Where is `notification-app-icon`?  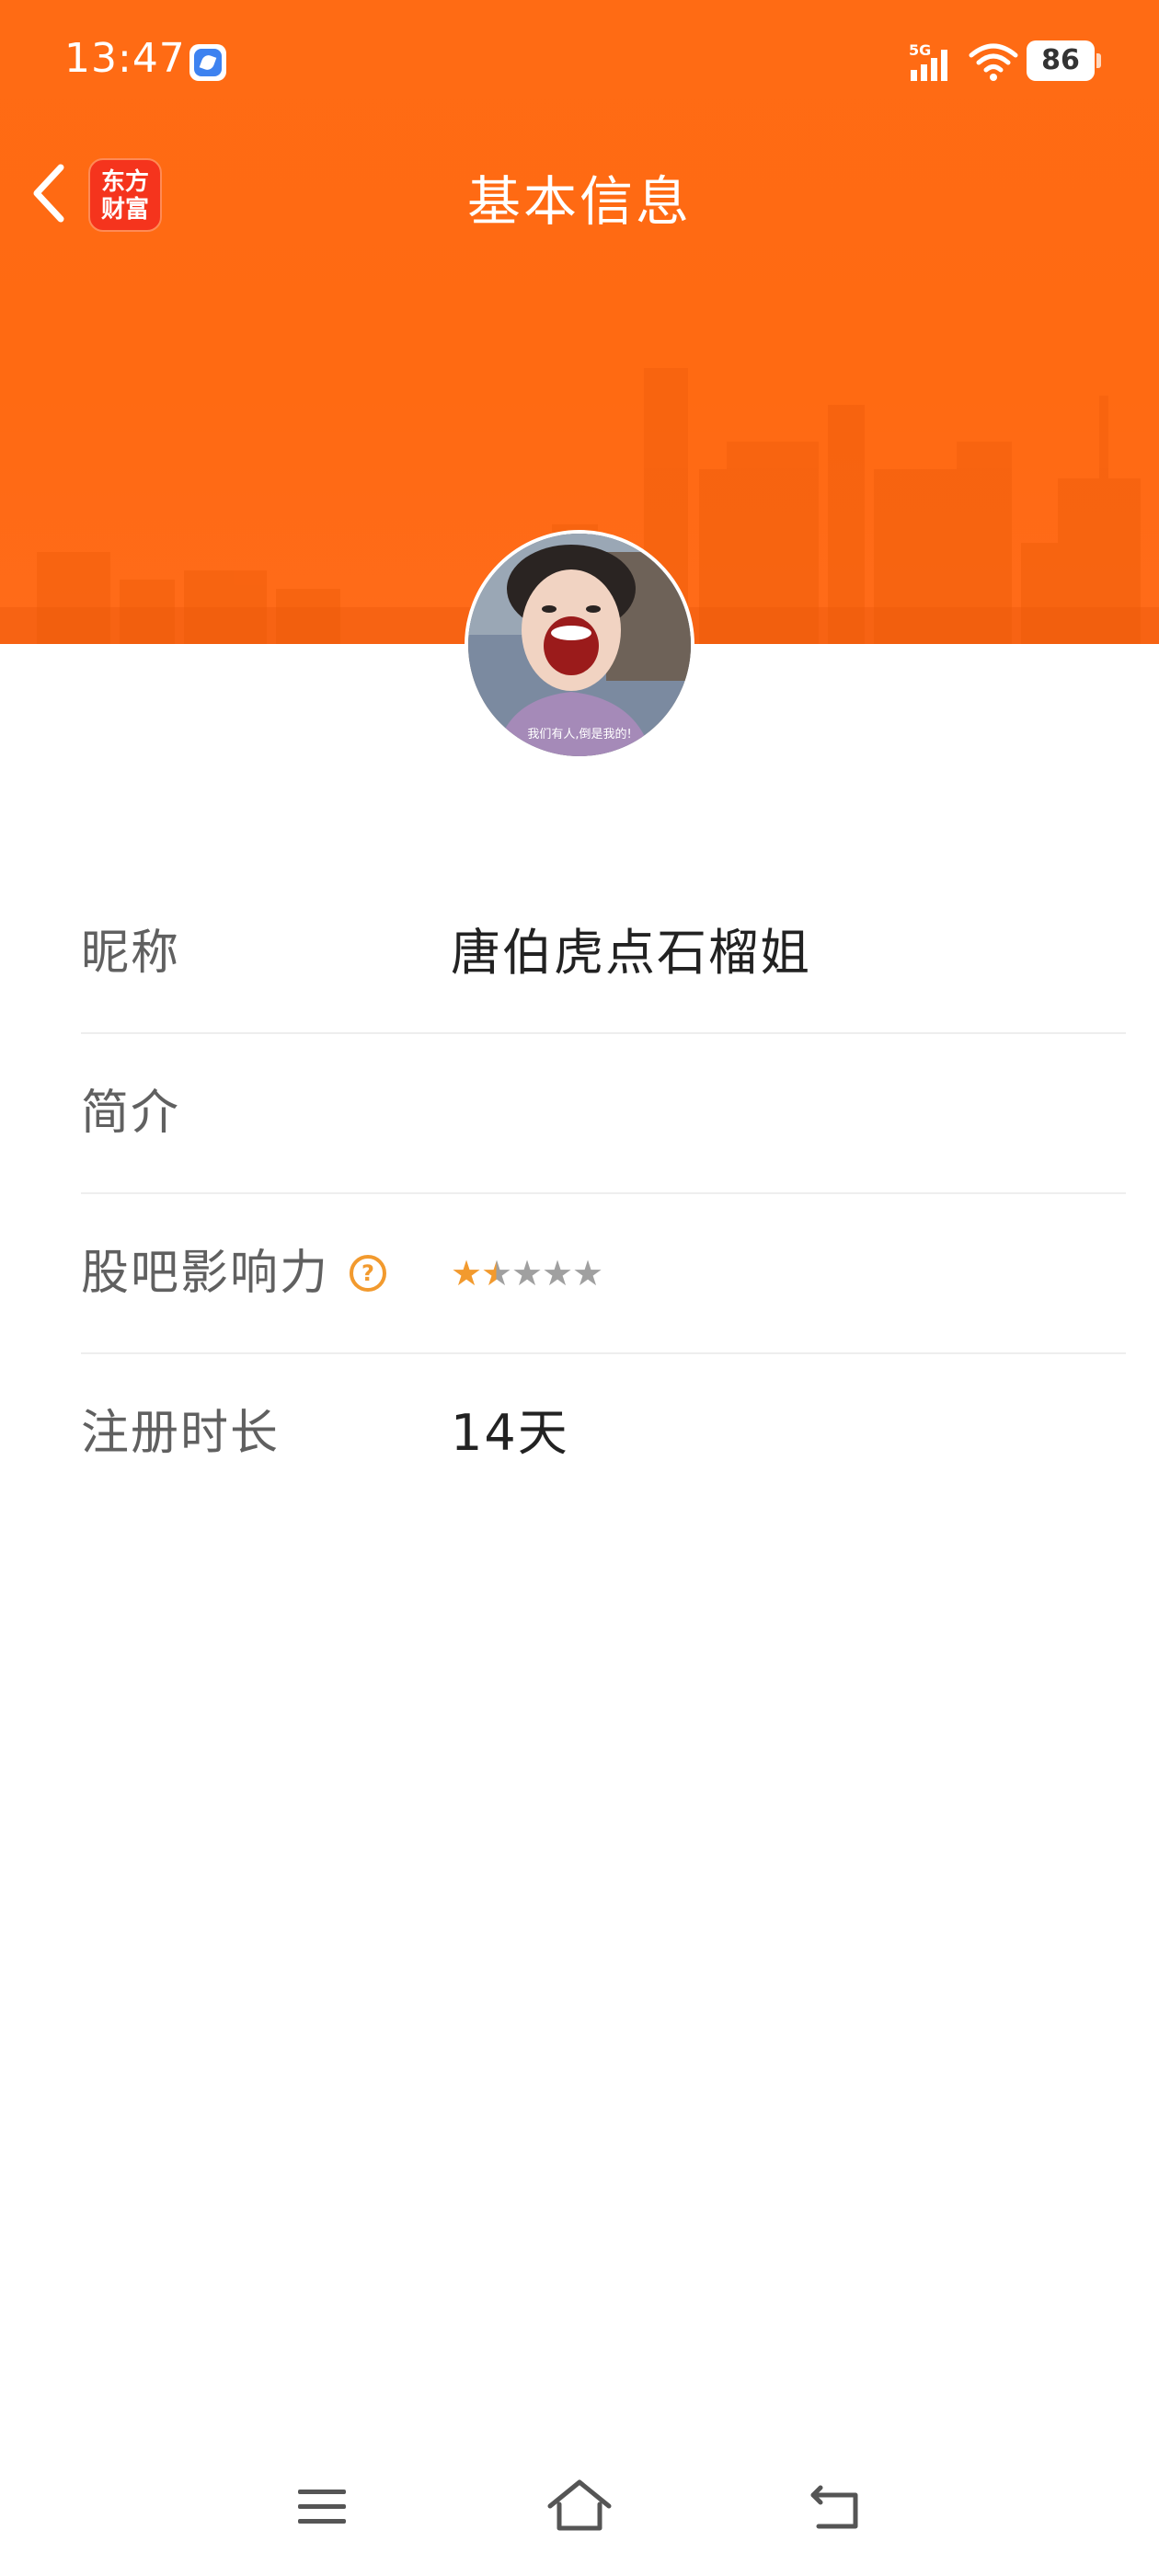 notification-app-icon is located at coordinates (207, 62).